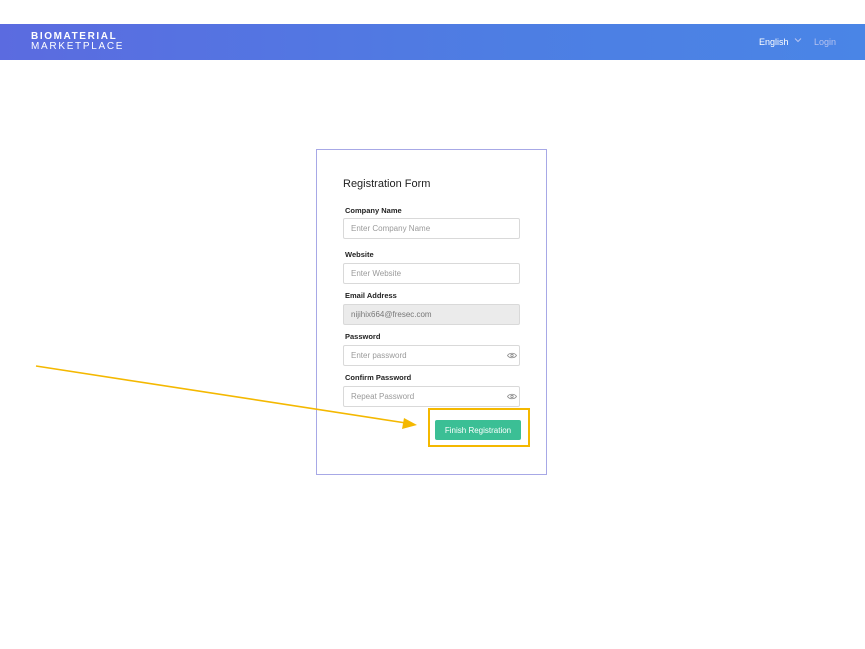 The height and width of the screenshot is (649, 865). Describe the element at coordinates (371, 295) in the screenshot. I see `email-label: Email Address` at that location.